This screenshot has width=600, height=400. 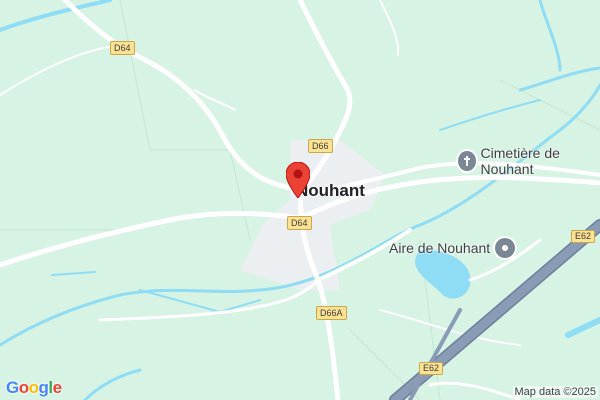 What do you see at coordinates (520, 161) in the screenshot?
I see `poi-label: Cimetière de Nouhant` at bounding box center [520, 161].